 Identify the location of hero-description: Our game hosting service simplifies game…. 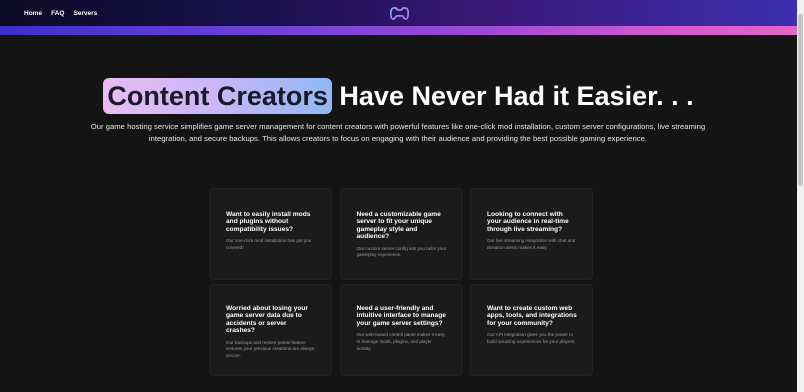
(398, 133).